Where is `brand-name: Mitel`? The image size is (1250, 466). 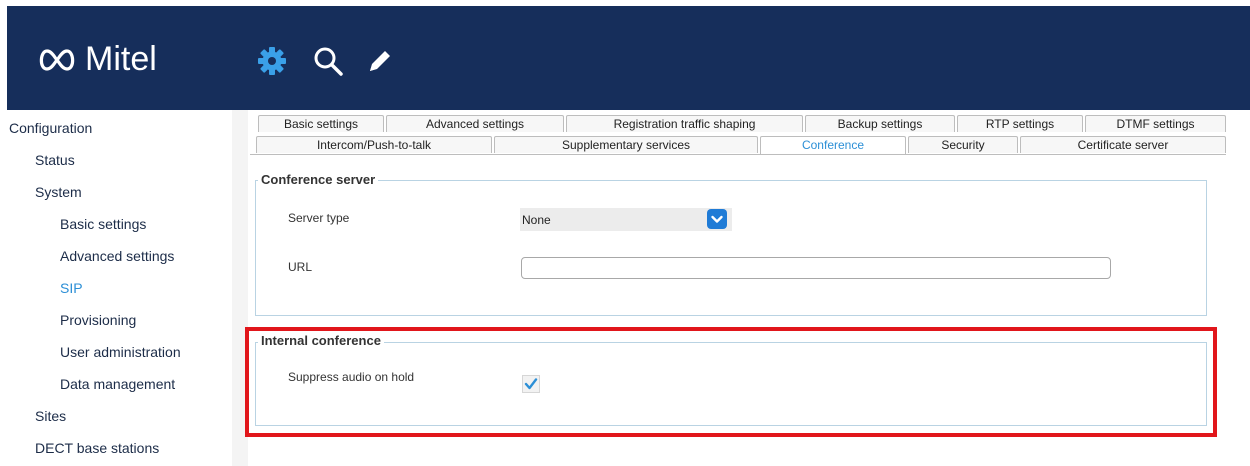 brand-name: Mitel is located at coordinates (121, 59).